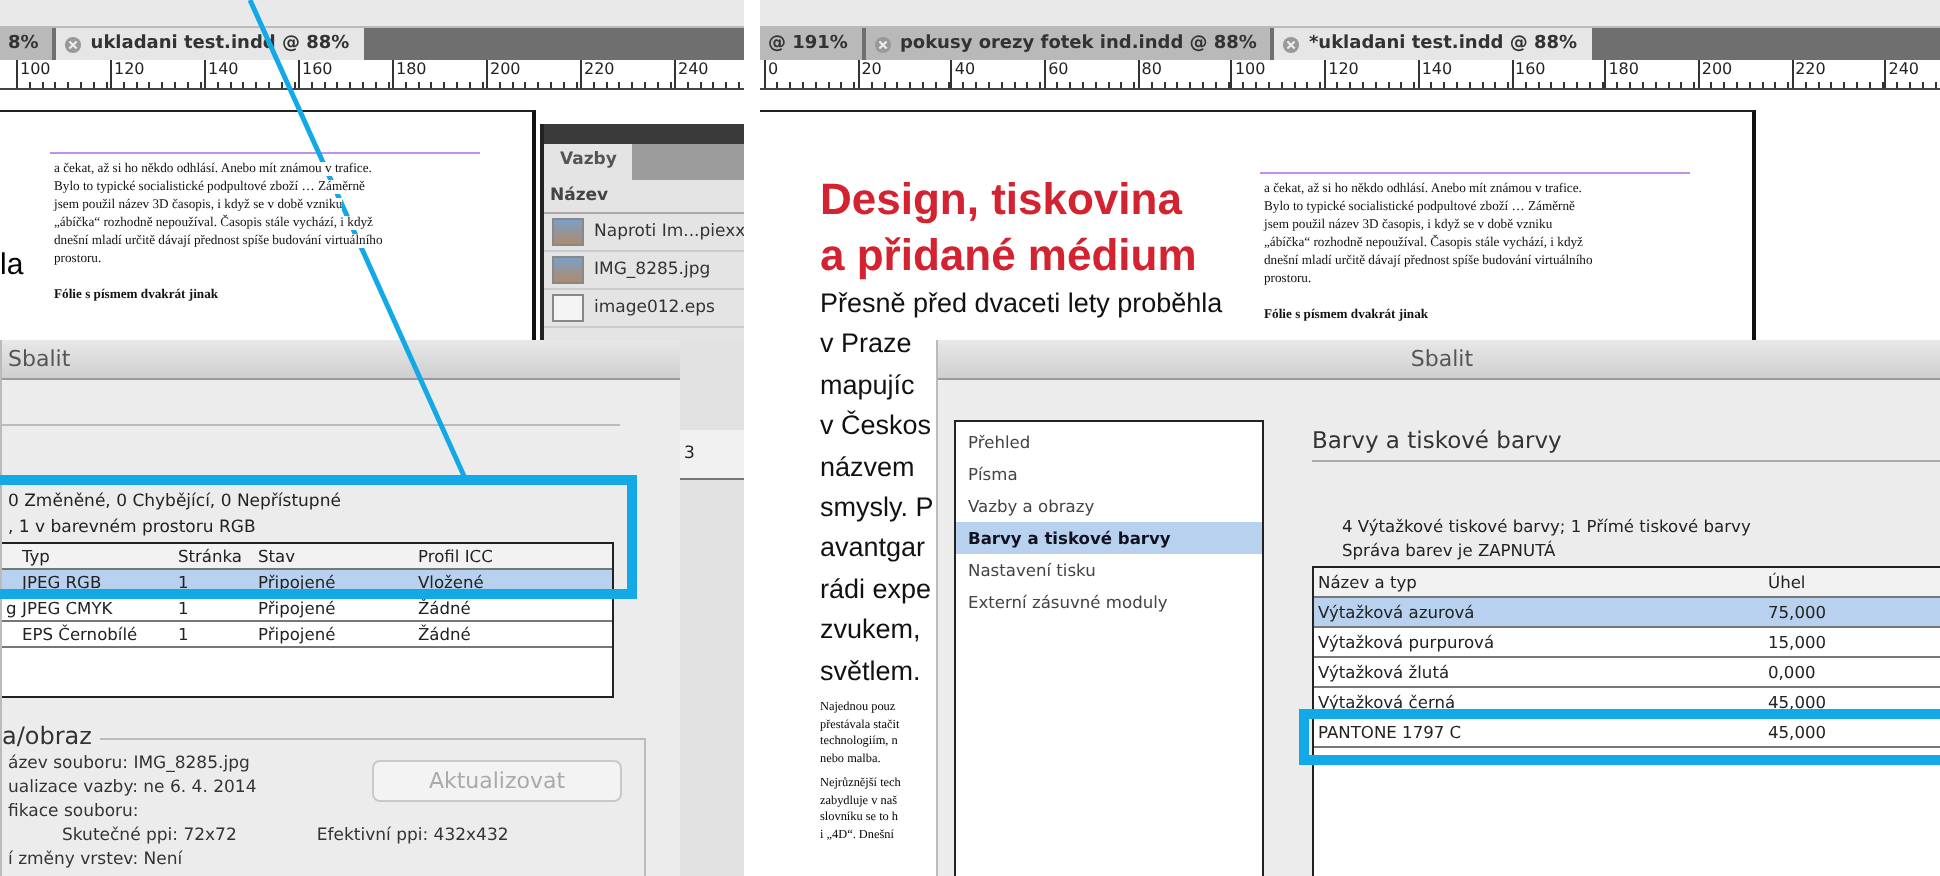 The image size is (1940, 876). What do you see at coordinates (149, 837) in the screenshot?
I see `info-text: Skutečné ppi: 72x72` at bounding box center [149, 837].